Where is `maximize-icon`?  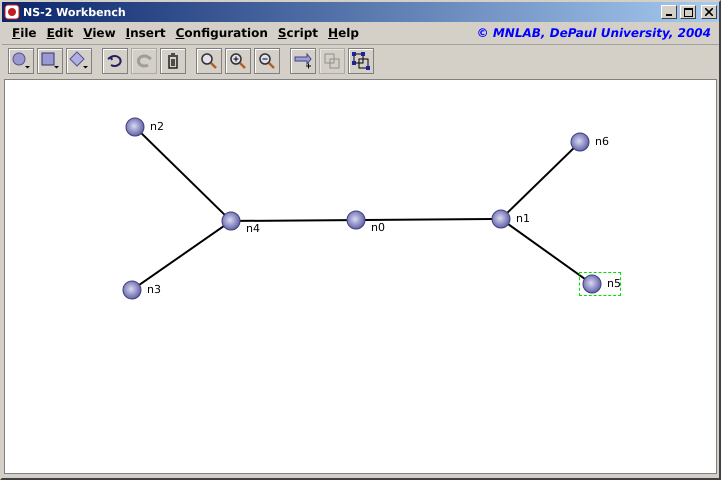
maximize-icon is located at coordinates (688, 12).